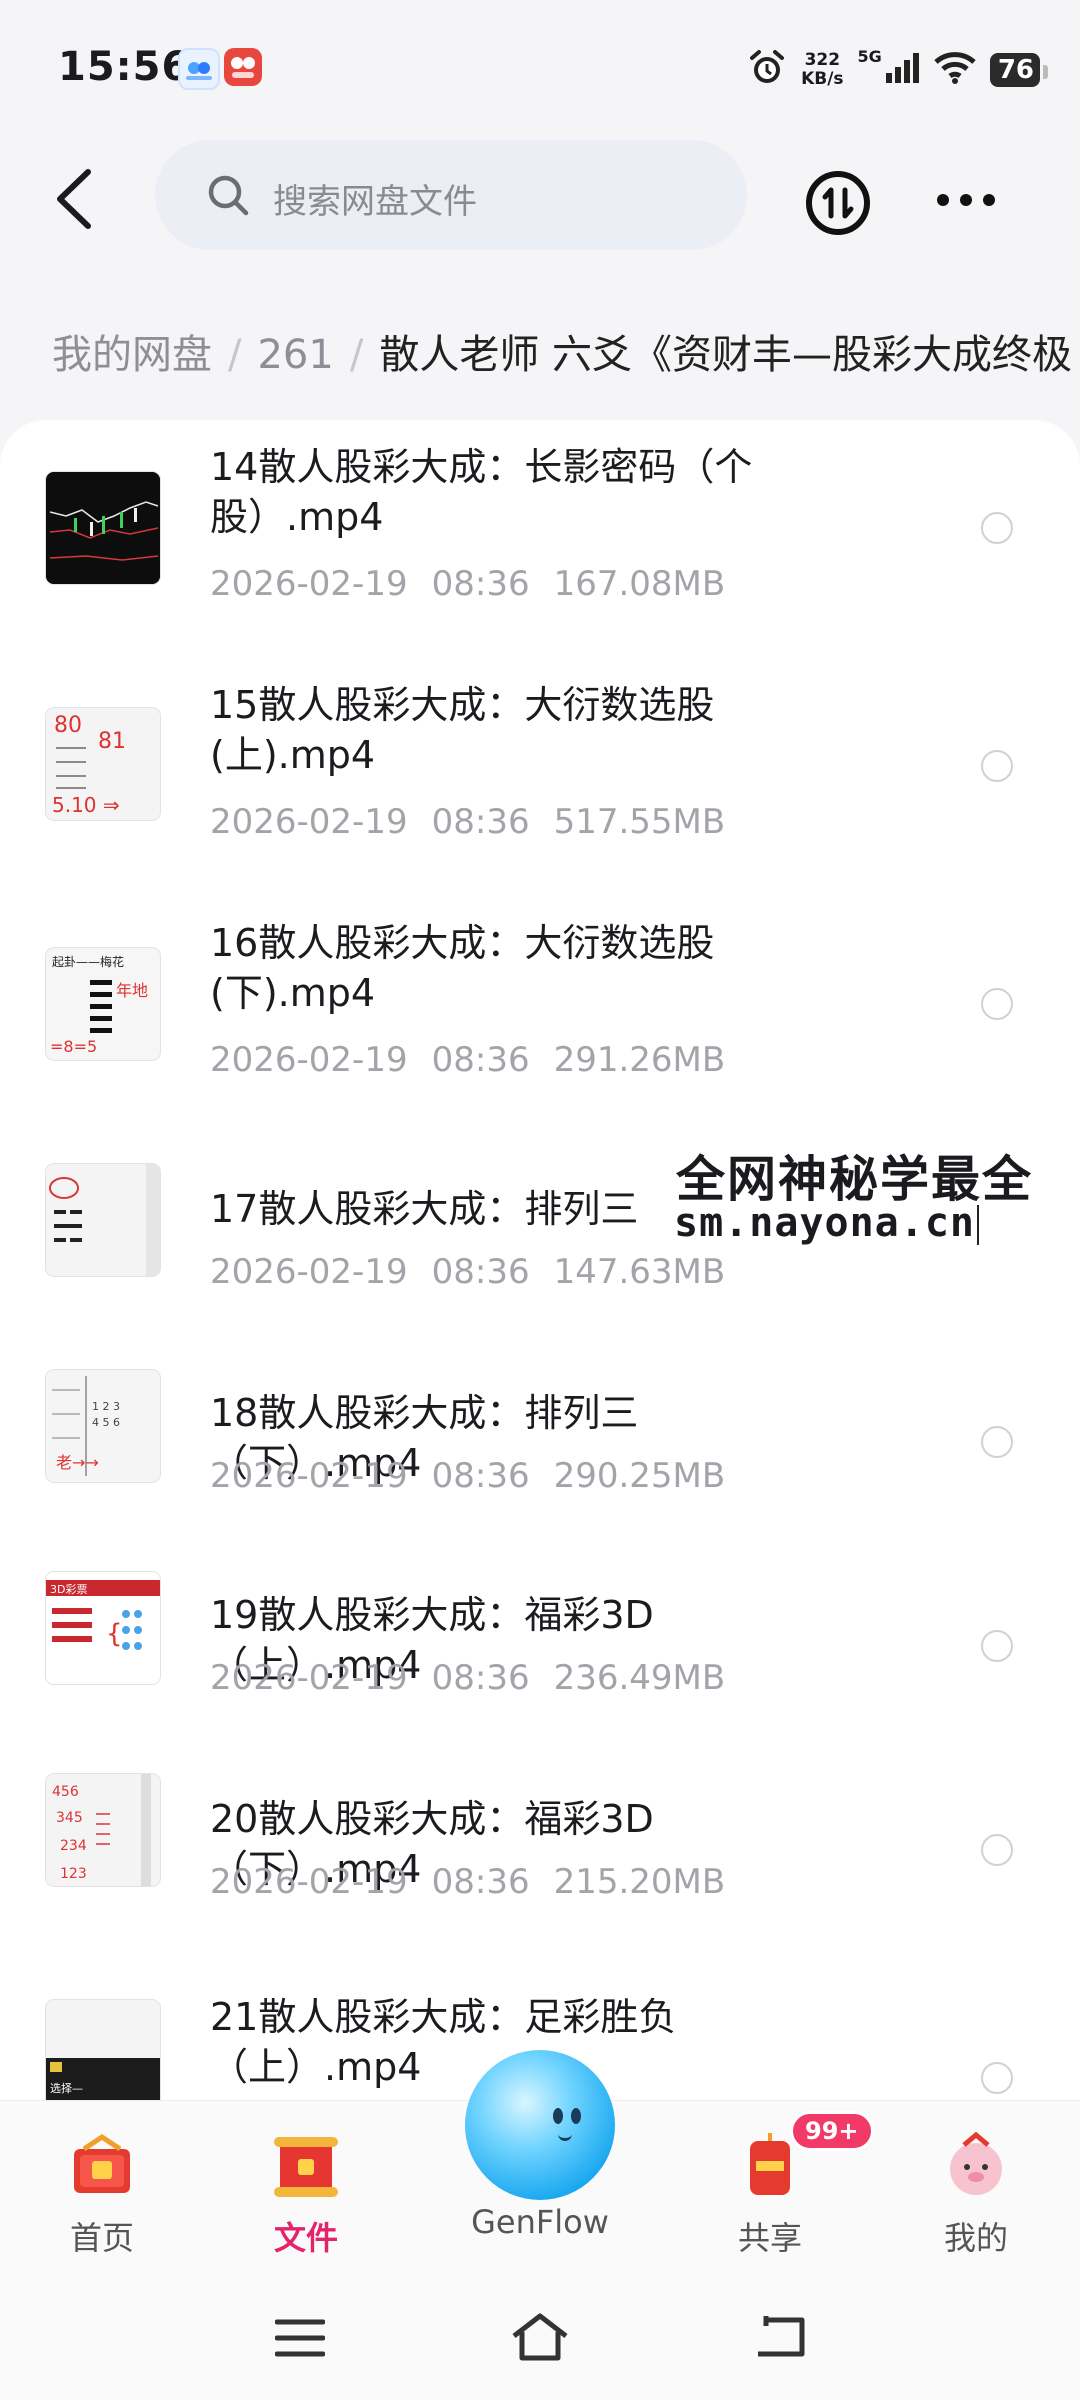  What do you see at coordinates (565, 2136) in the screenshot?
I see `mascot-mouth` at bounding box center [565, 2136].